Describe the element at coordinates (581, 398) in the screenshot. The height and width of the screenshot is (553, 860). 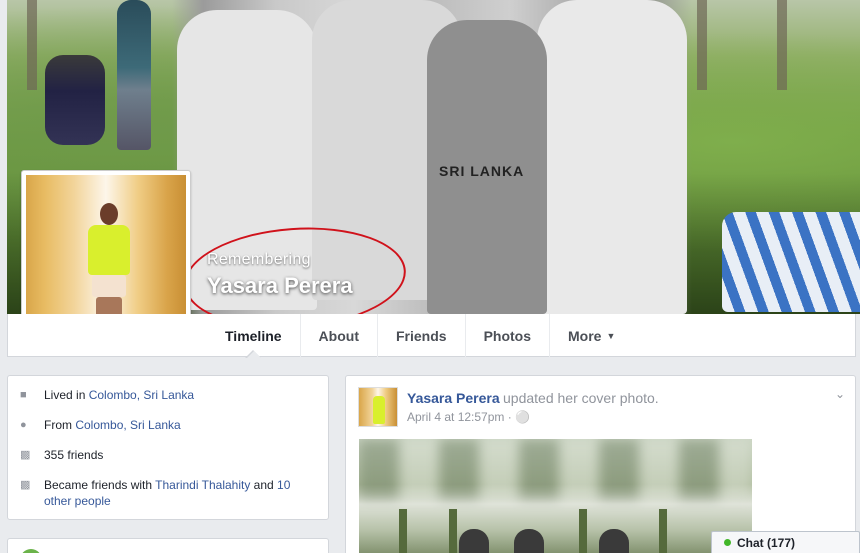
I see `post-action-text: updated her cover photo.` at that location.